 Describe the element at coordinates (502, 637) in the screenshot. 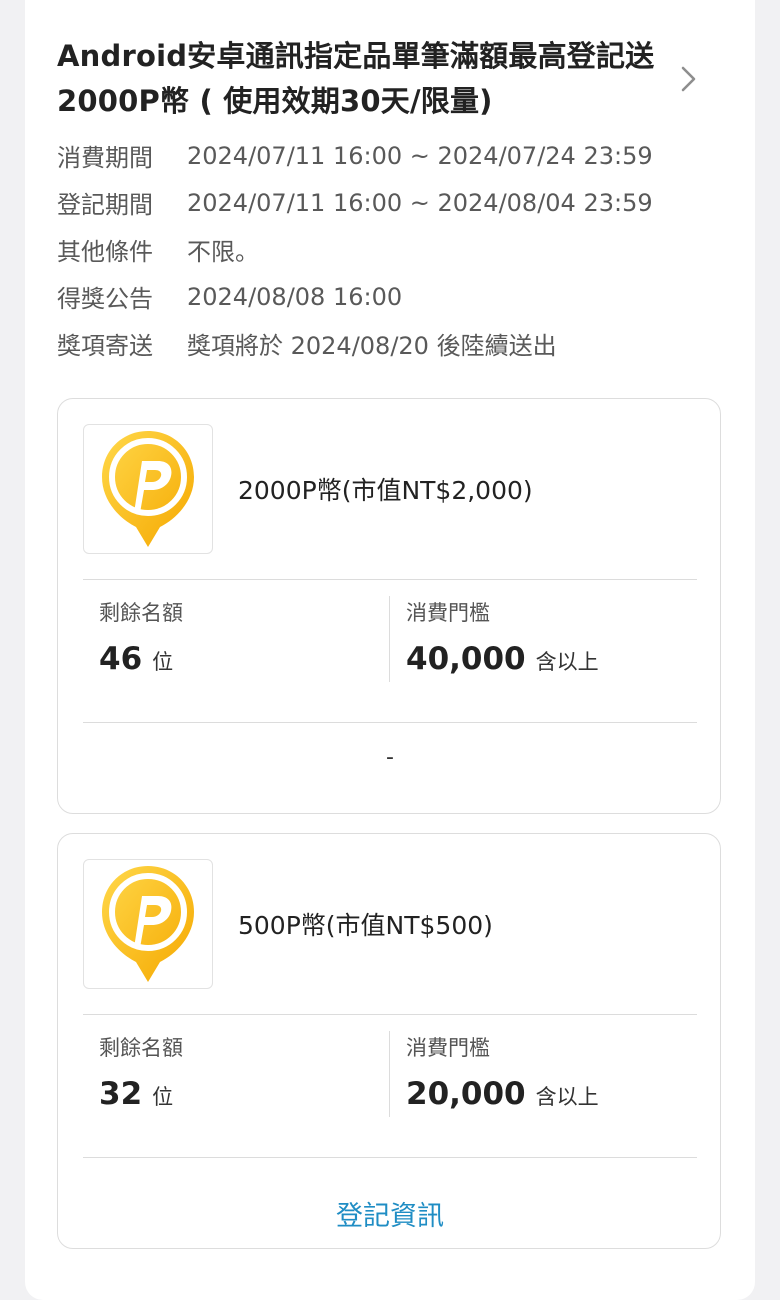

I see `spending-threshold: 消費門檻 40,000 含以上` at that location.